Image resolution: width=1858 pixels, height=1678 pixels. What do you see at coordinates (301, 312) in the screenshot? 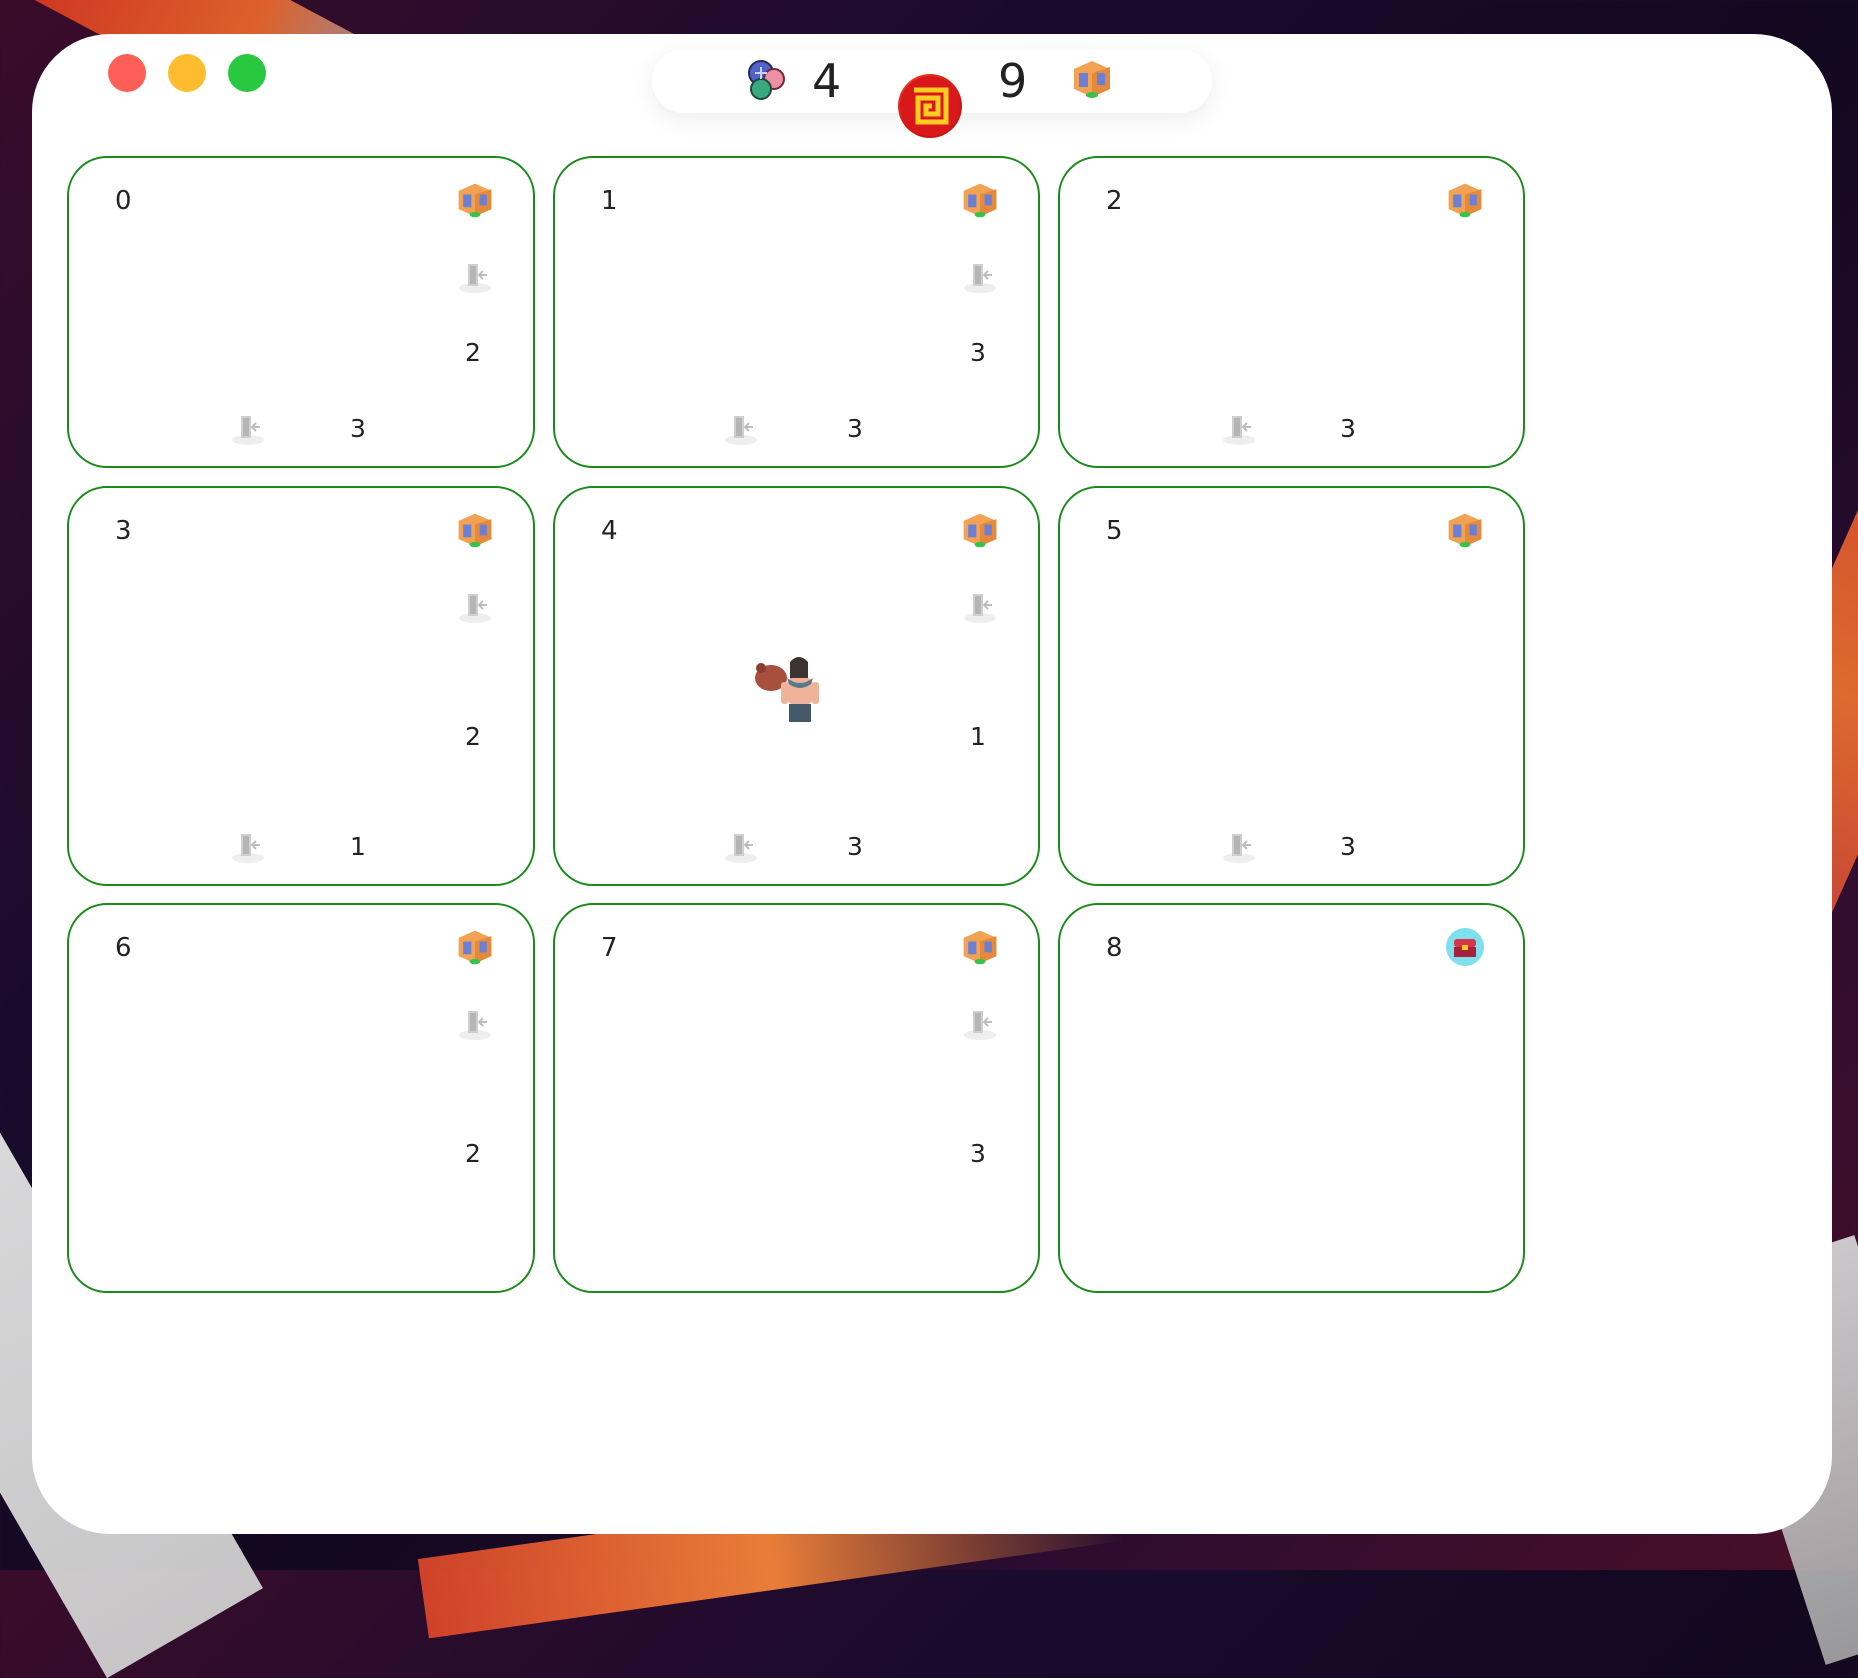
I see `room-0: 0 2 3` at bounding box center [301, 312].